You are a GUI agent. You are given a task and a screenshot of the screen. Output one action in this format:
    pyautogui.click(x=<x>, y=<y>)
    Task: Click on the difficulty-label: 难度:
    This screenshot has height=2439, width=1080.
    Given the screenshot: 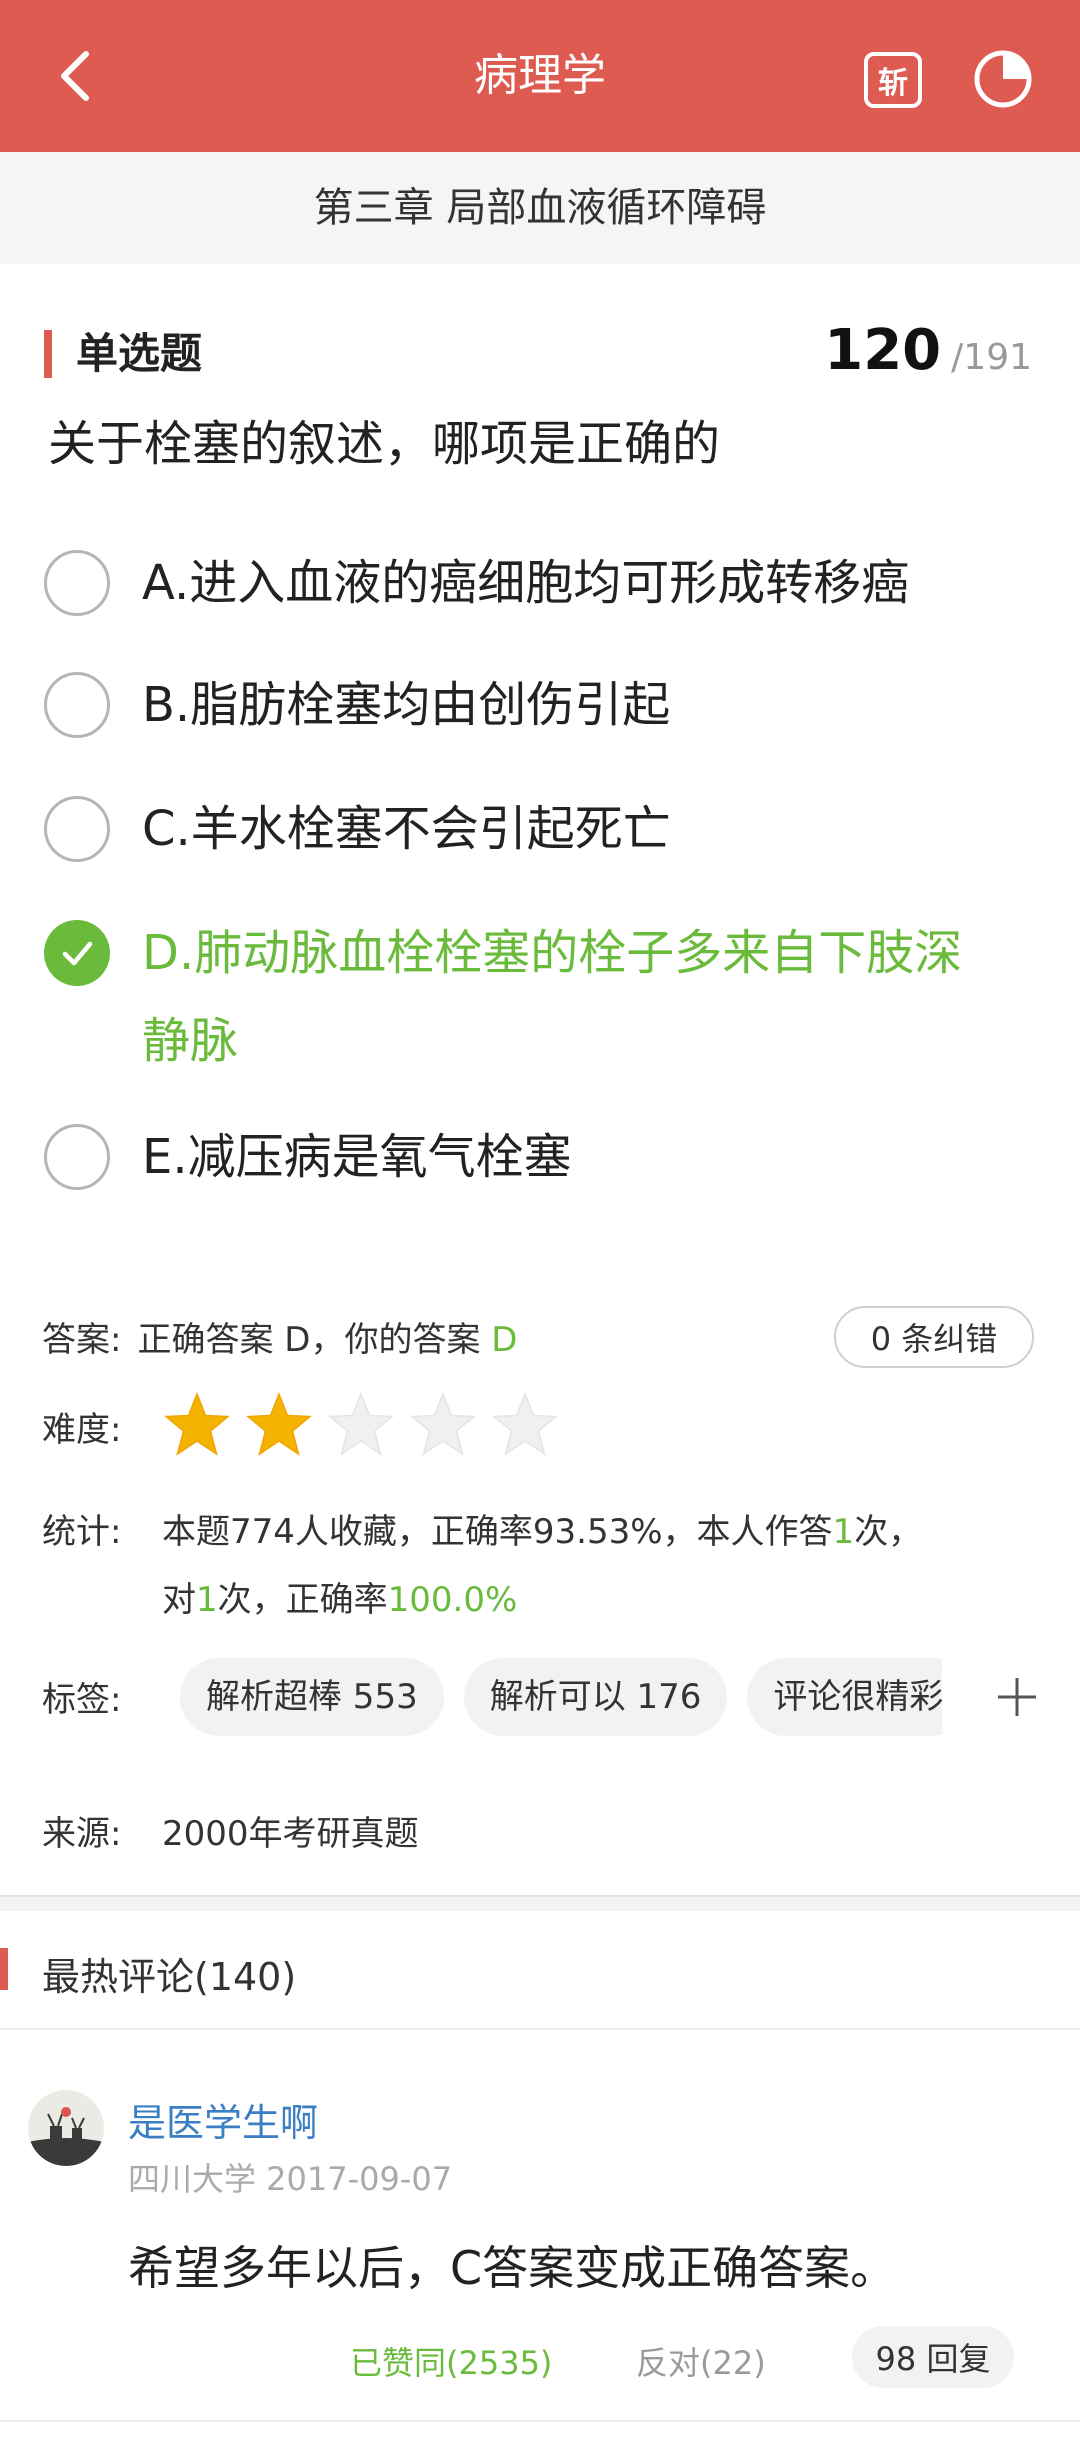 What is the action you would take?
    pyautogui.click(x=82, y=1430)
    